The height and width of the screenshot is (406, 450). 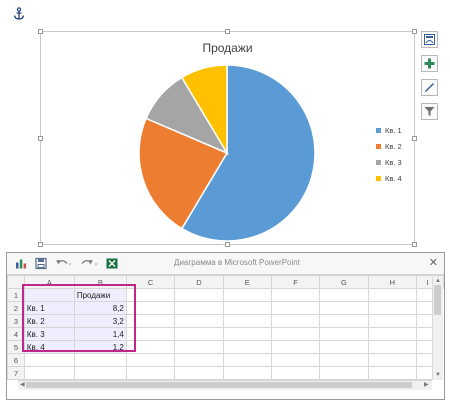 What do you see at coordinates (438, 281) in the screenshot?
I see `scroll-up-icon: ▲` at bounding box center [438, 281].